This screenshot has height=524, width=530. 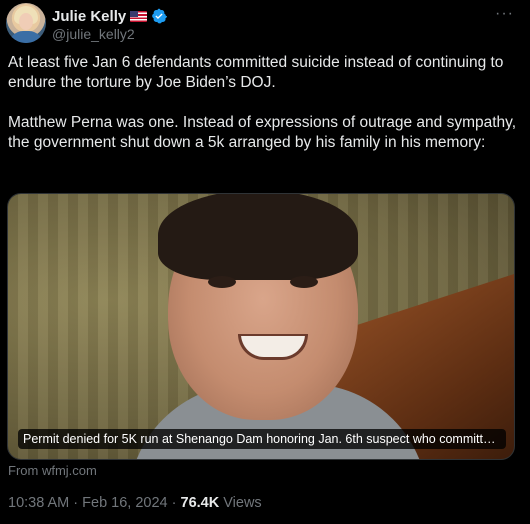 I want to click on photo-person-hair, so click(x=258, y=237).